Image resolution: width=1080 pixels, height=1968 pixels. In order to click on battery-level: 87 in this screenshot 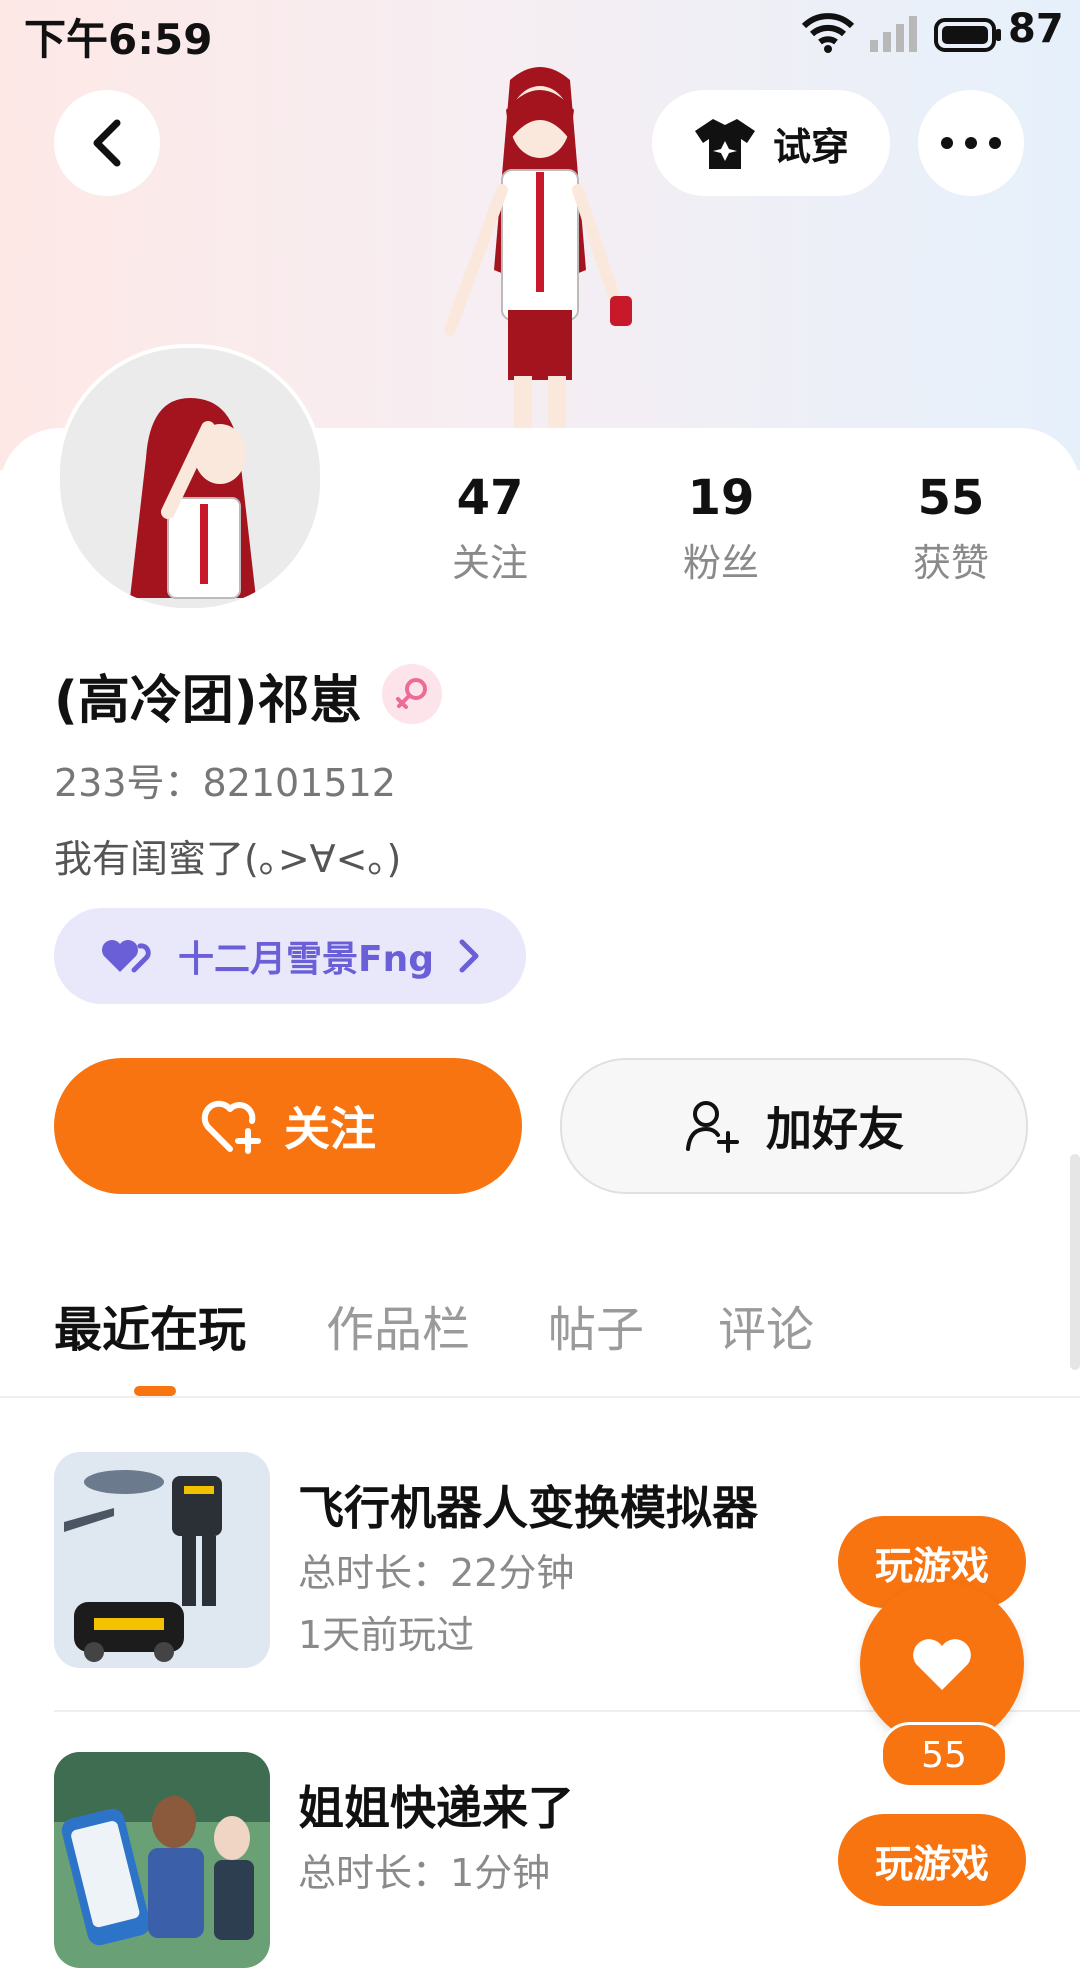, I will do `click(1036, 29)`.